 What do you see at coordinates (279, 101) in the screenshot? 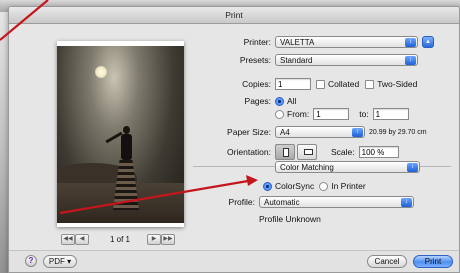
I see `pages-all-radio` at bounding box center [279, 101].